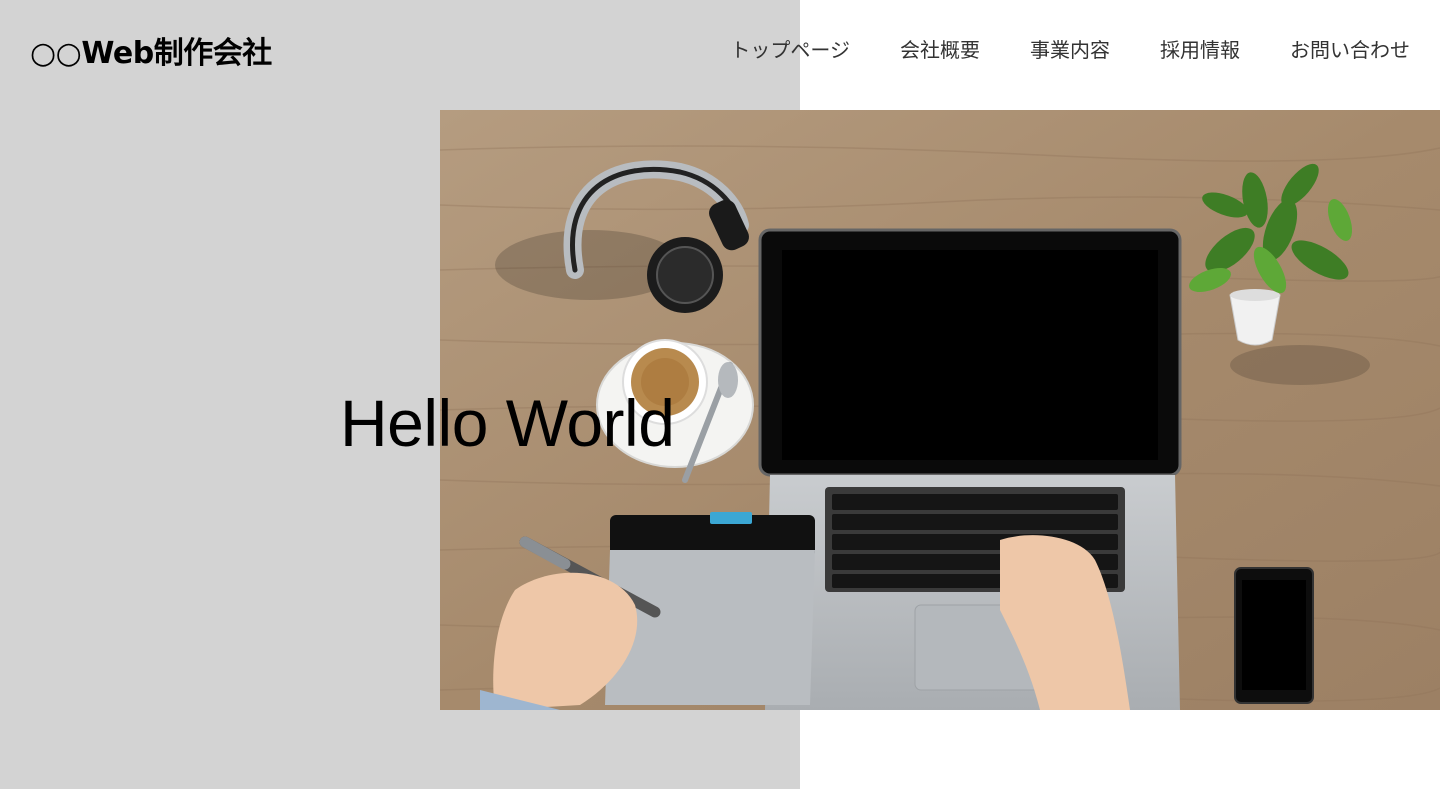 This screenshot has width=1440, height=789. I want to click on nav-item-top: トップページ, so click(790, 48).